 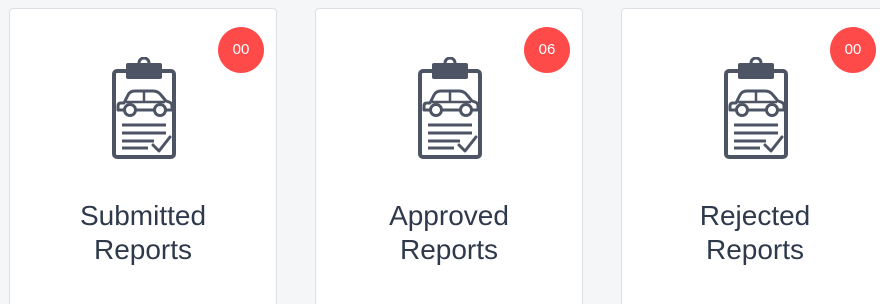 What do you see at coordinates (143, 233) in the screenshot?
I see `card-label: Submitted Reports` at bounding box center [143, 233].